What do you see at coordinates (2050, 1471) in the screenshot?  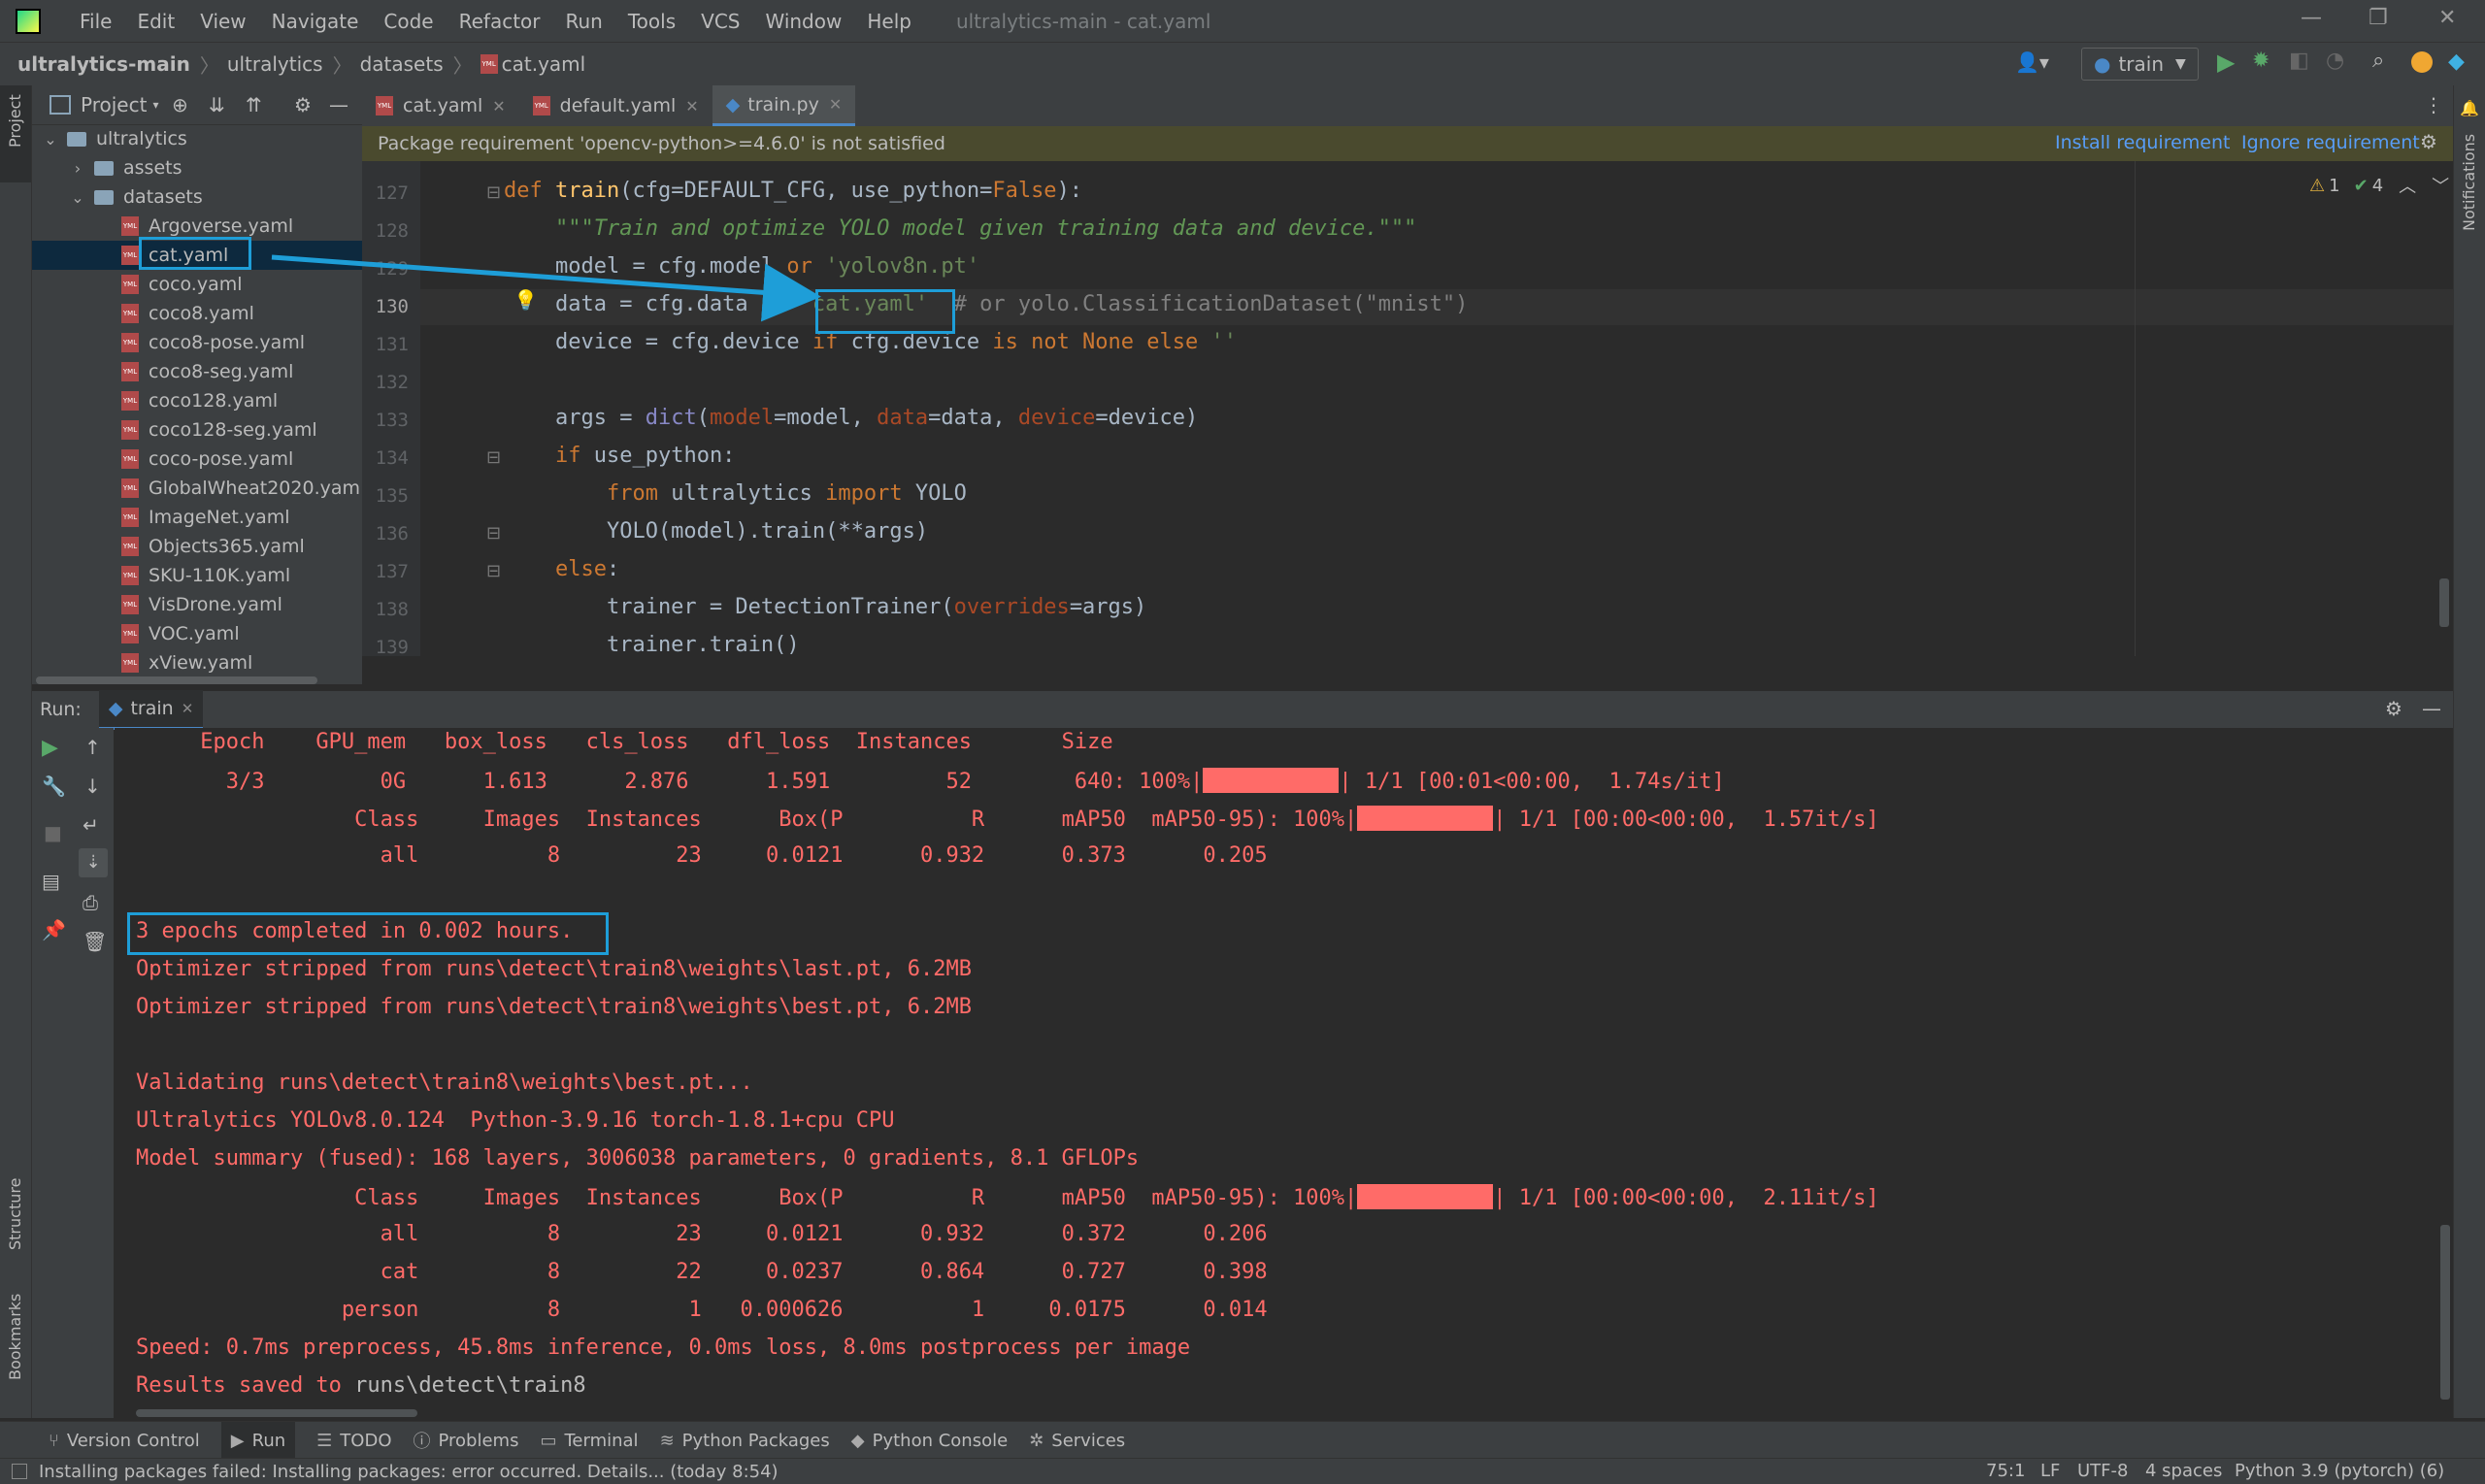 I see `line-separator: LF` at bounding box center [2050, 1471].